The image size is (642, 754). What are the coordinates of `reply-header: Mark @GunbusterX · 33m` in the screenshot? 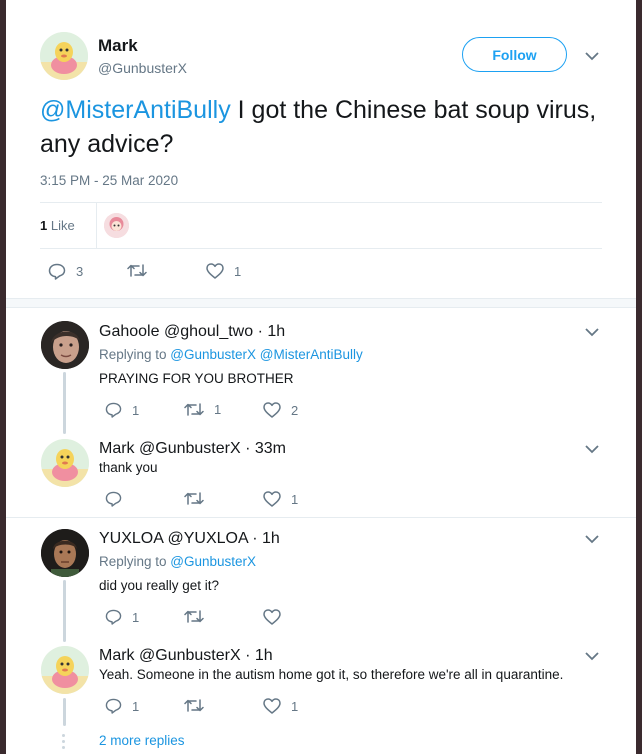 It's located at (192, 449).